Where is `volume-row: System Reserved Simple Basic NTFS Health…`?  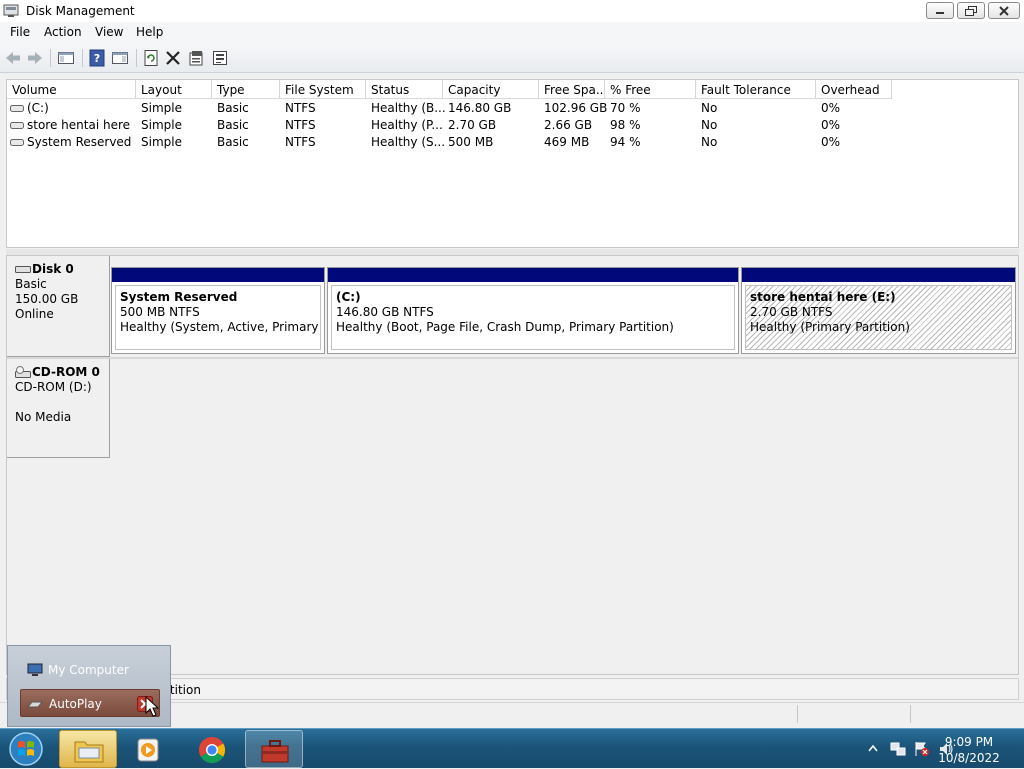
volume-row: System Reserved Simple Basic NTFS Health… is located at coordinates (512, 142).